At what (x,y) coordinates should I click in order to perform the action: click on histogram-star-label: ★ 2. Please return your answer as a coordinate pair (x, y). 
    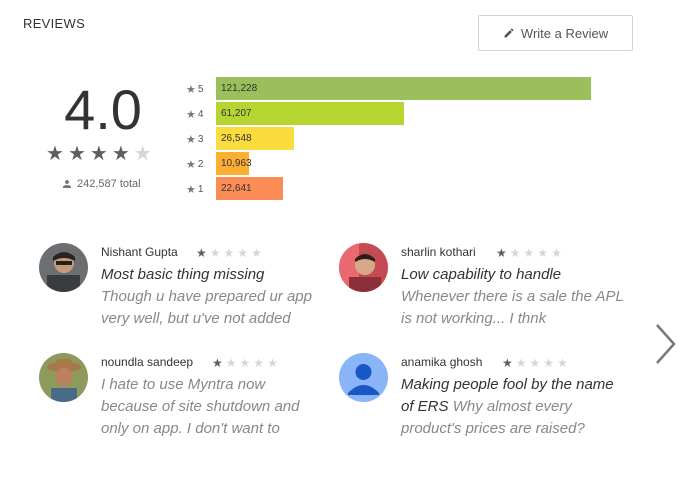
    Looking at the image, I should click on (201, 164).